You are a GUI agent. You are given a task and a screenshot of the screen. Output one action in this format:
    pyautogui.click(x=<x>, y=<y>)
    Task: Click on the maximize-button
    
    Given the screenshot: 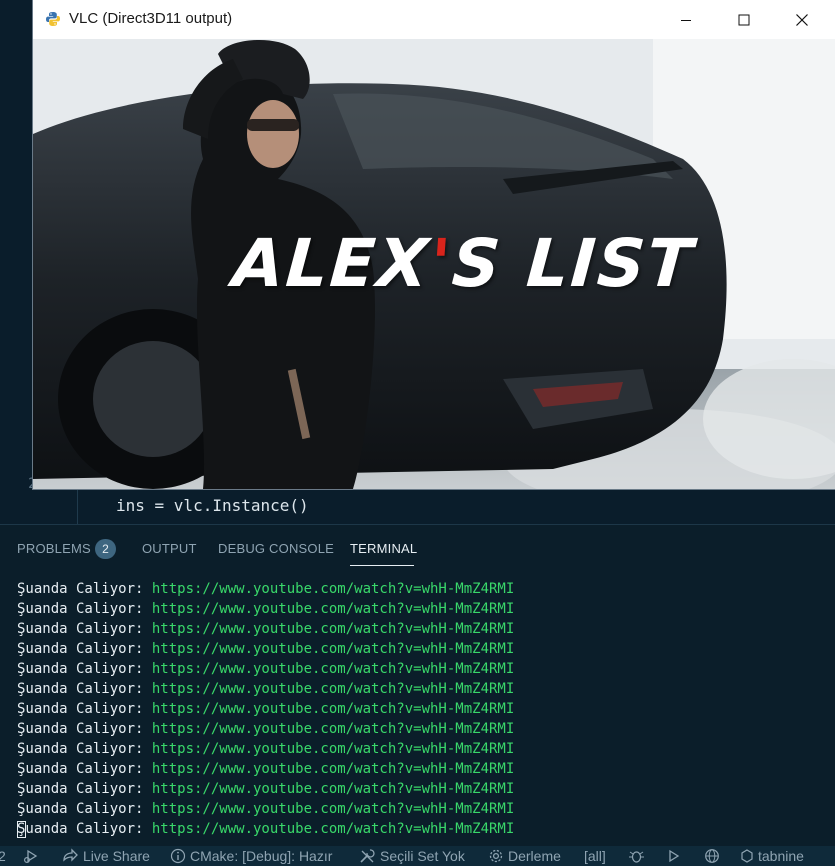 What is the action you would take?
    pyautogui.click(x=744, y=19)
    